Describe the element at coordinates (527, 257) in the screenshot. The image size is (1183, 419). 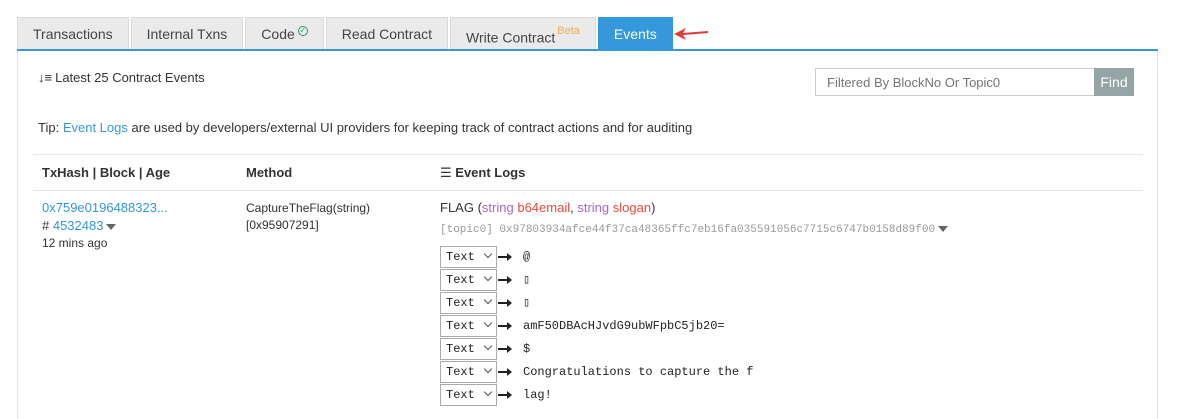
I see `data-value: @` at that location.